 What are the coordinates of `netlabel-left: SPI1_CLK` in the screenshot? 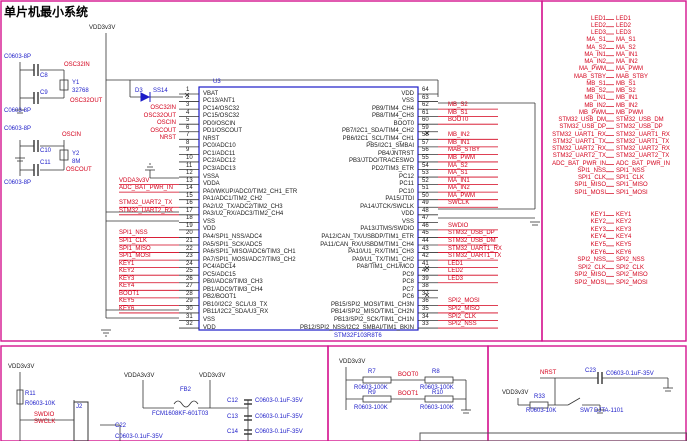 It's located at (591, 178).